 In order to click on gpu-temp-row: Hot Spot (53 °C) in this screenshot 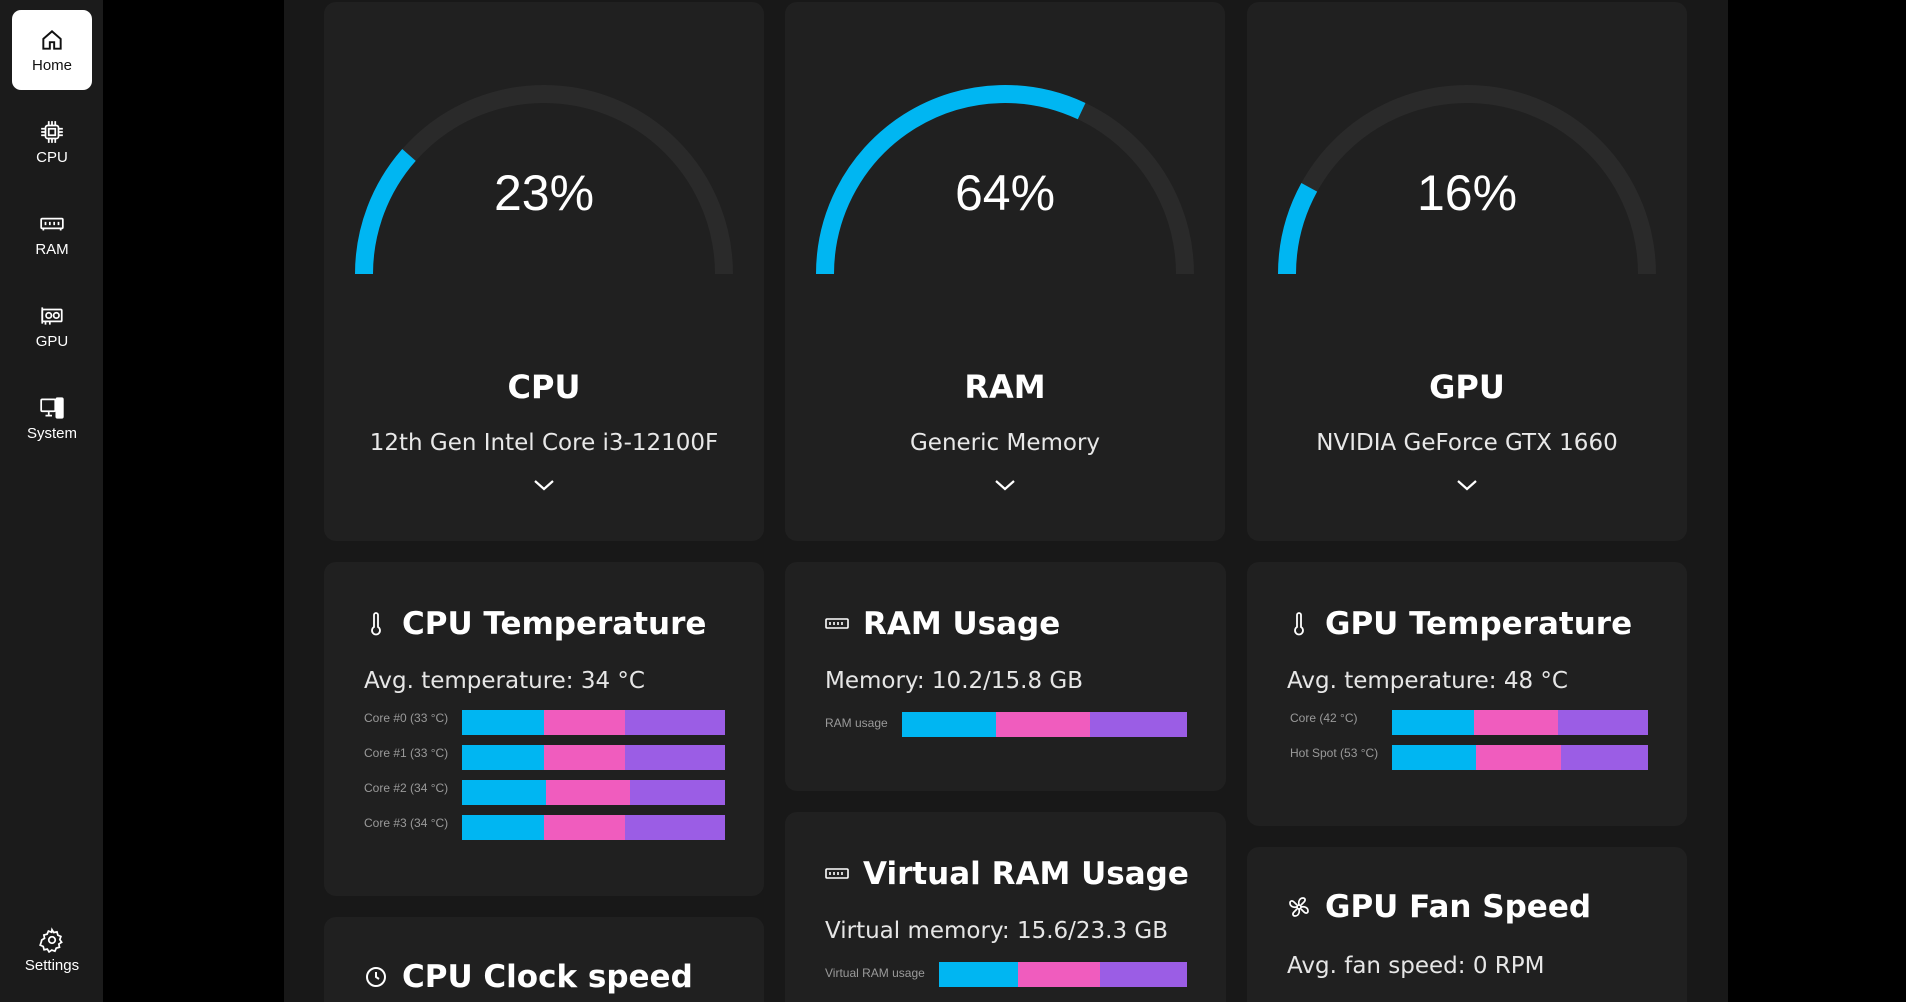, I will do `click(1334, 753)`.